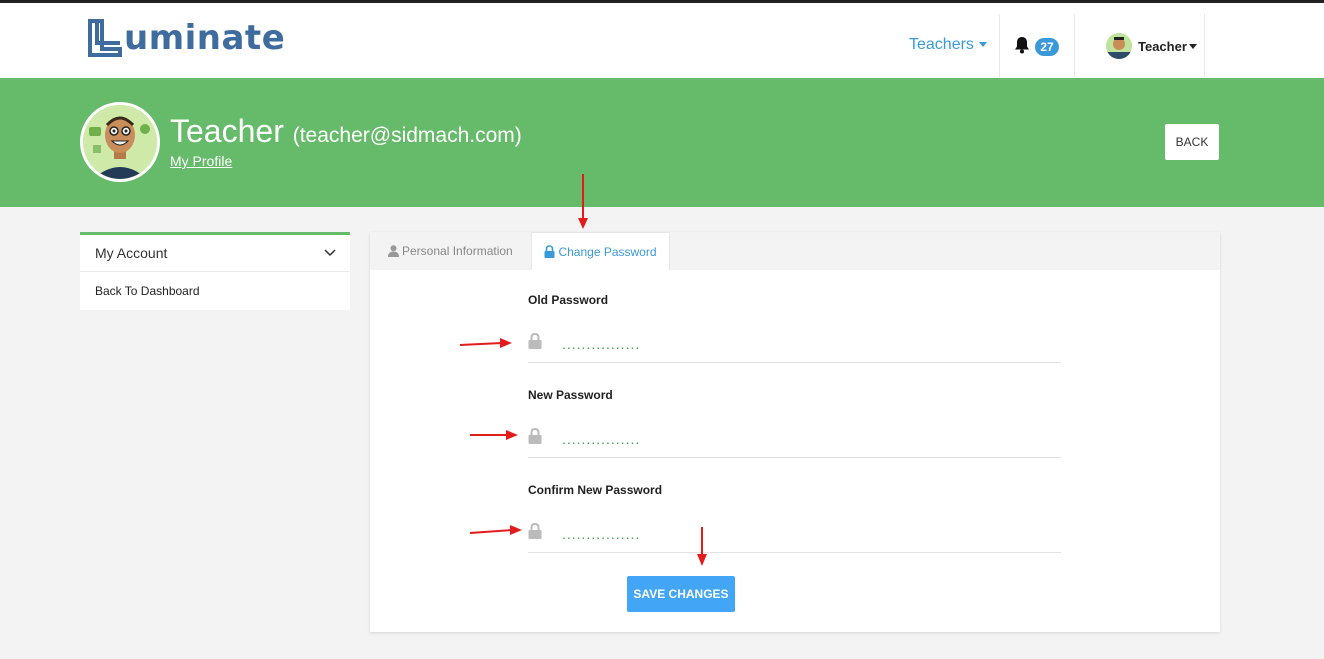  What do you see at coordinates (1047, 47) in the screenshot?
I see `notification-count-badge: 27` at bounding box center [1047, 47].